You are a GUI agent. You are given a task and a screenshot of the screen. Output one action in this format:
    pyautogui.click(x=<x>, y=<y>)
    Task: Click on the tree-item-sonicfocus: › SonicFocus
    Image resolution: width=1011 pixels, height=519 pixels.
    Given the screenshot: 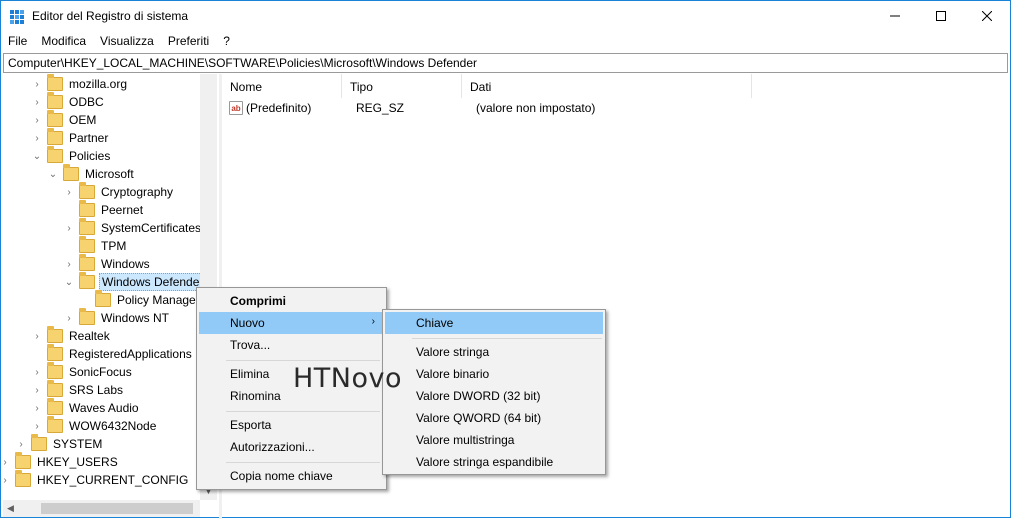 What is the action you would take?
    pyautogui.click(x=82, y=371)
    